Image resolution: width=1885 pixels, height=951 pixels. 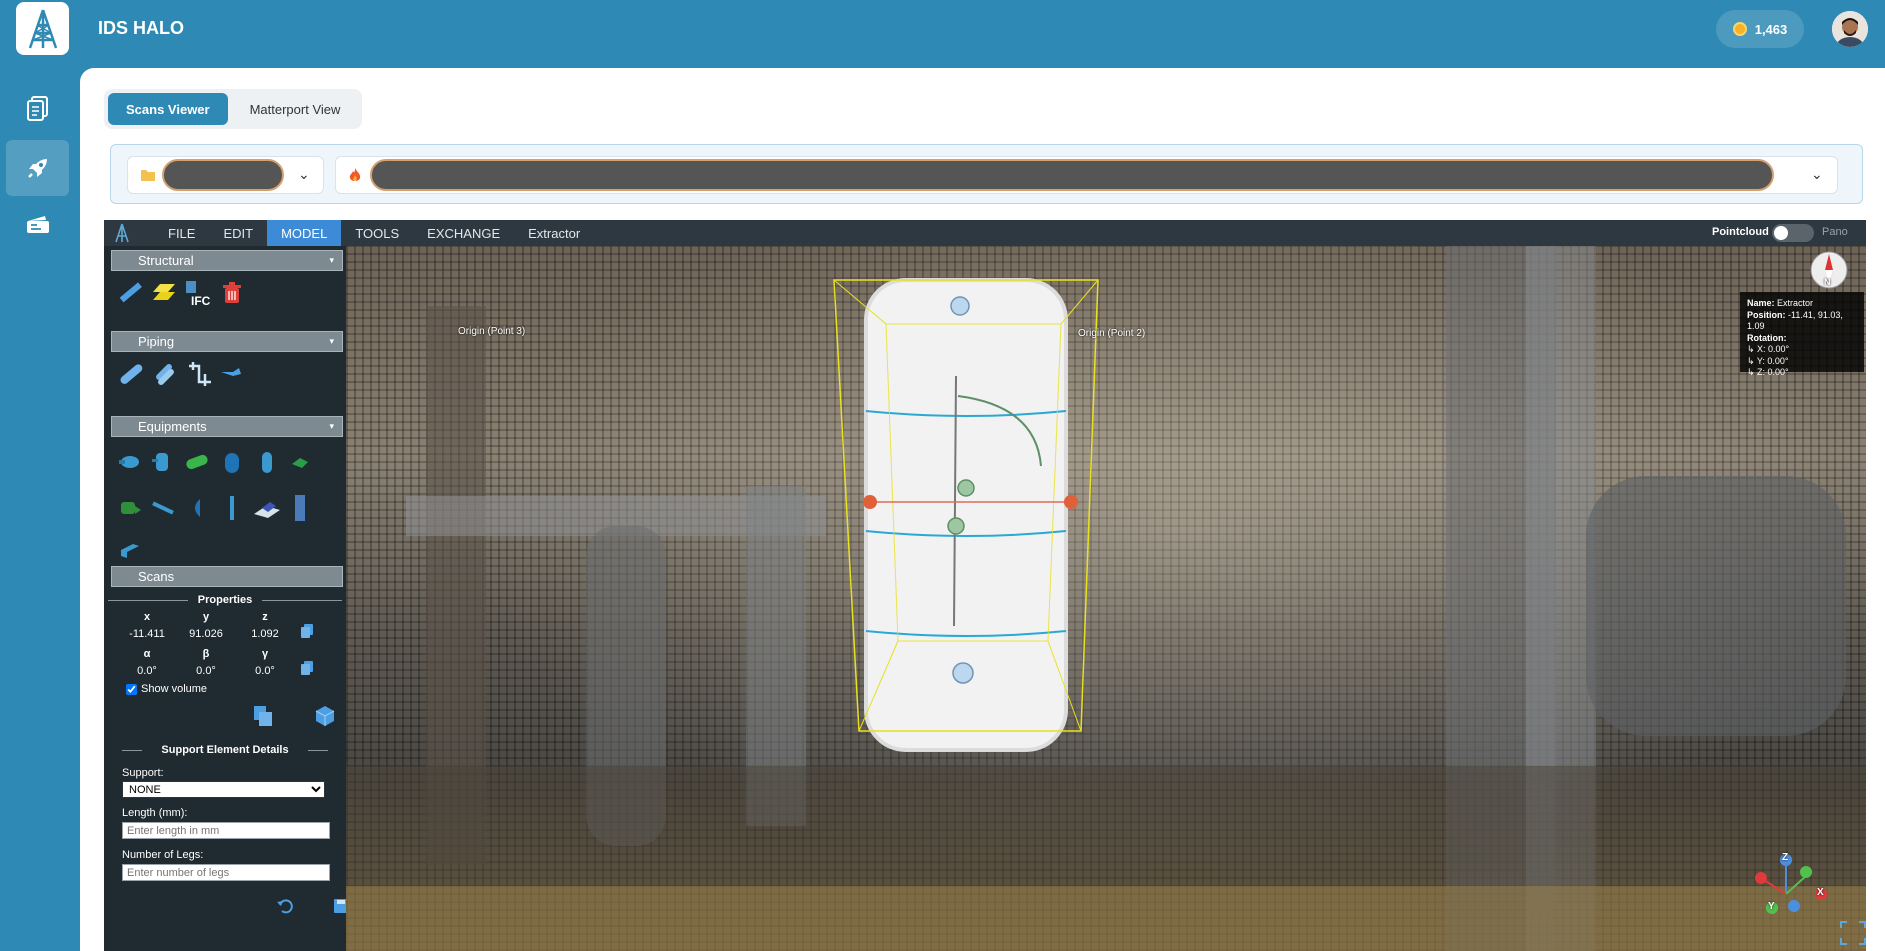 What do you see at coordinates (265, 617) in the screenshot?
I see `z-label: z` at bounding box center [265, 617].